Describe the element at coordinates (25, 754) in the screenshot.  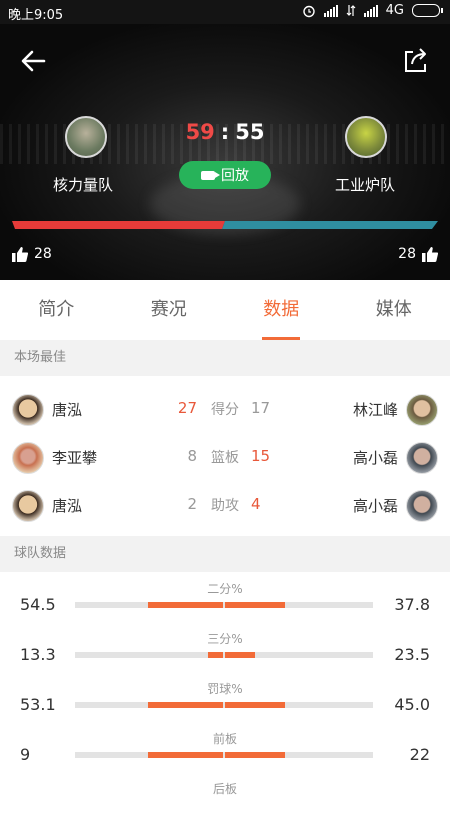
I see `home-stat-value: 9` at that location.